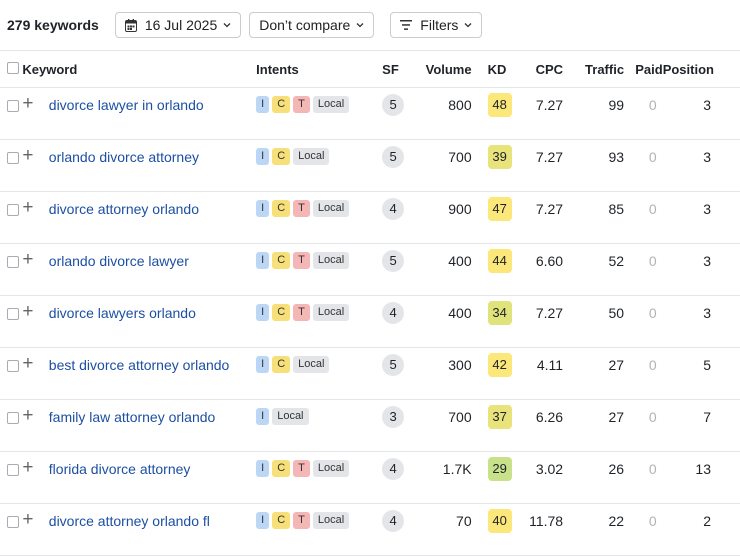 This screenshot has width=740, height=556. Describe the element at coordinates (539, 477) in the screenshot. I see `cpc-cell: 3.02` at that location.